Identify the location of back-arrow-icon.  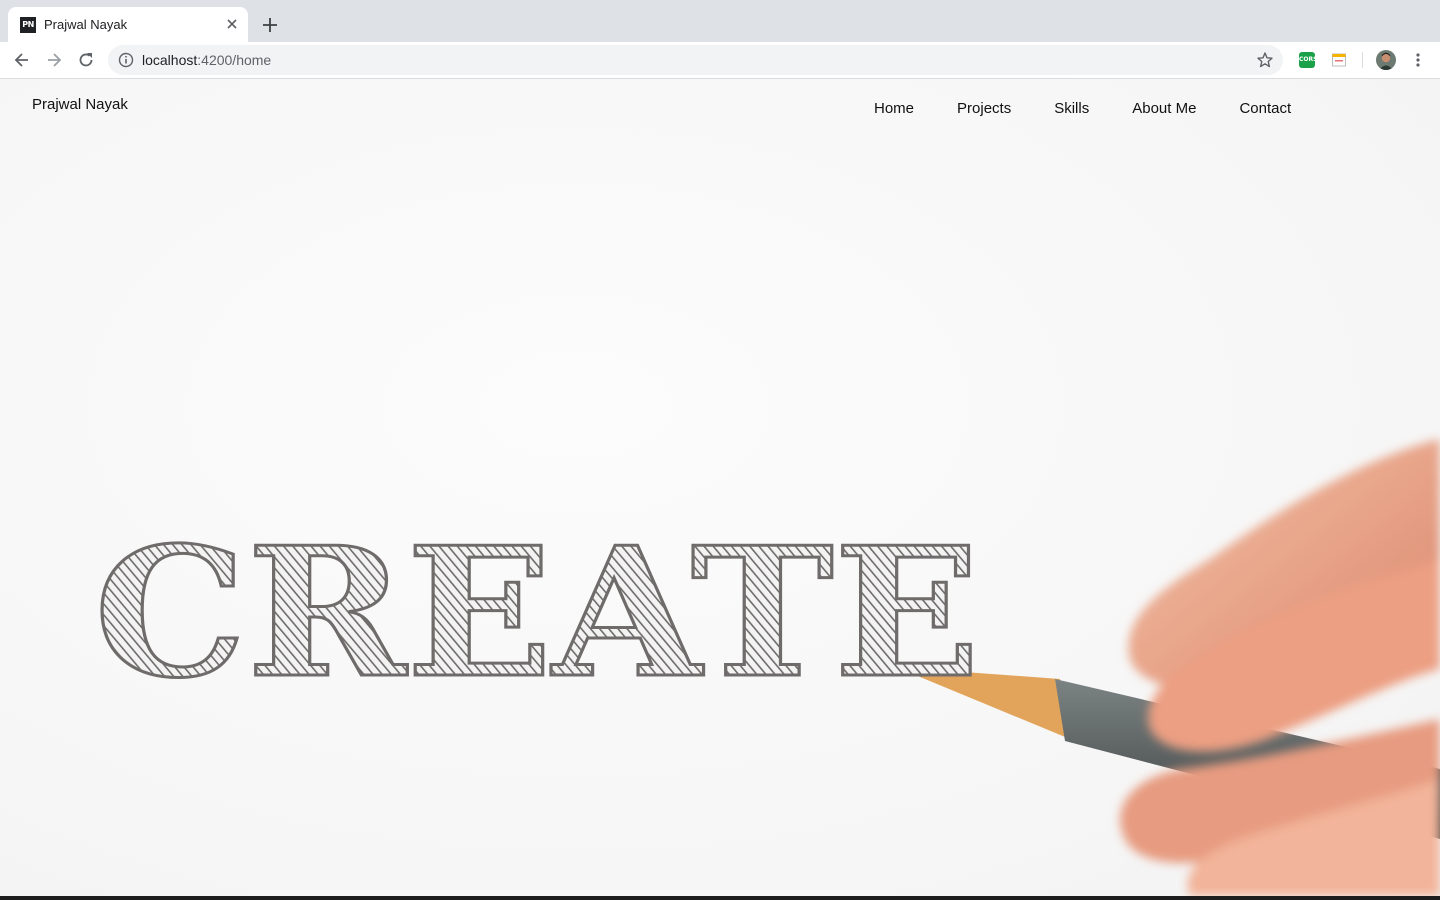
(22, 60).